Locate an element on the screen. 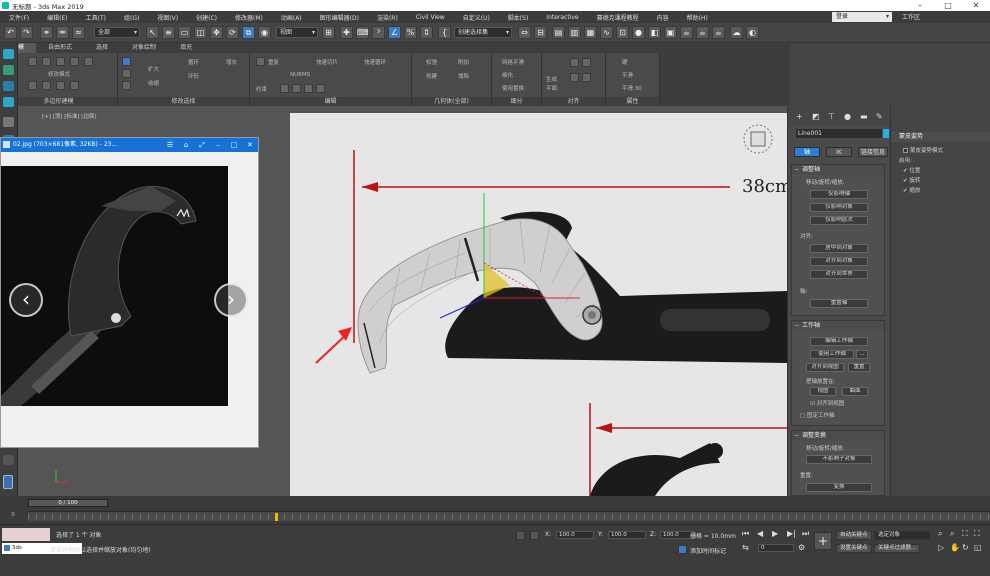  ribbon-group-label: 细分 is located at coordinates (516, 101).